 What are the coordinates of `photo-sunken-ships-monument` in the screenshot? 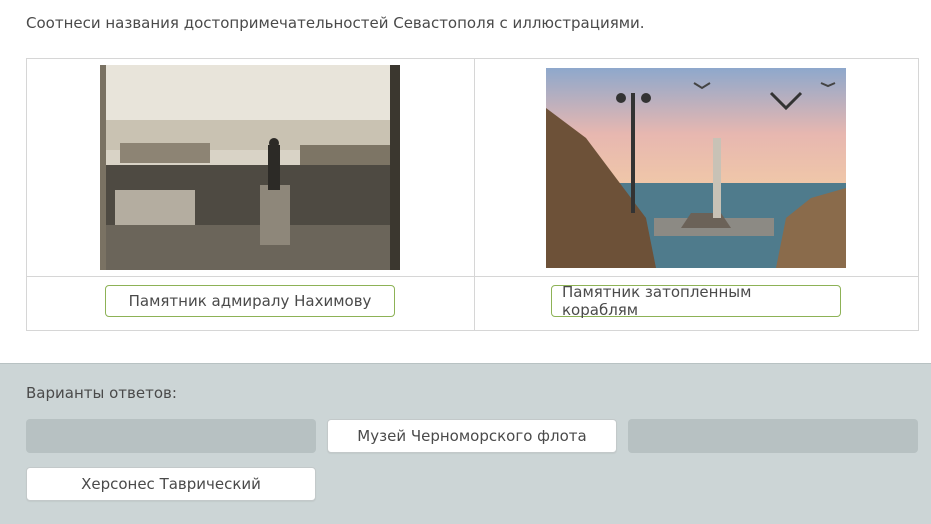 It's located at (696, 168).